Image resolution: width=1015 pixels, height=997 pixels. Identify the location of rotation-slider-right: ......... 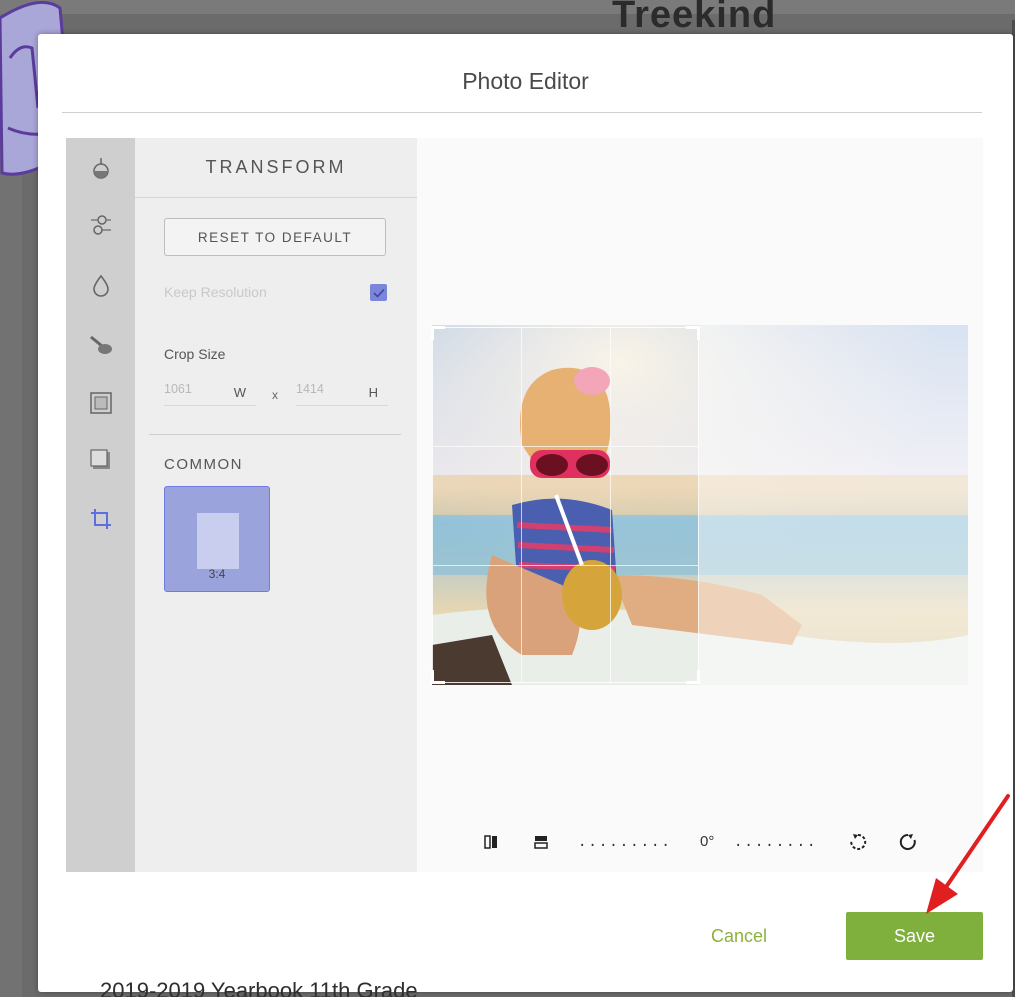
(775, 842).